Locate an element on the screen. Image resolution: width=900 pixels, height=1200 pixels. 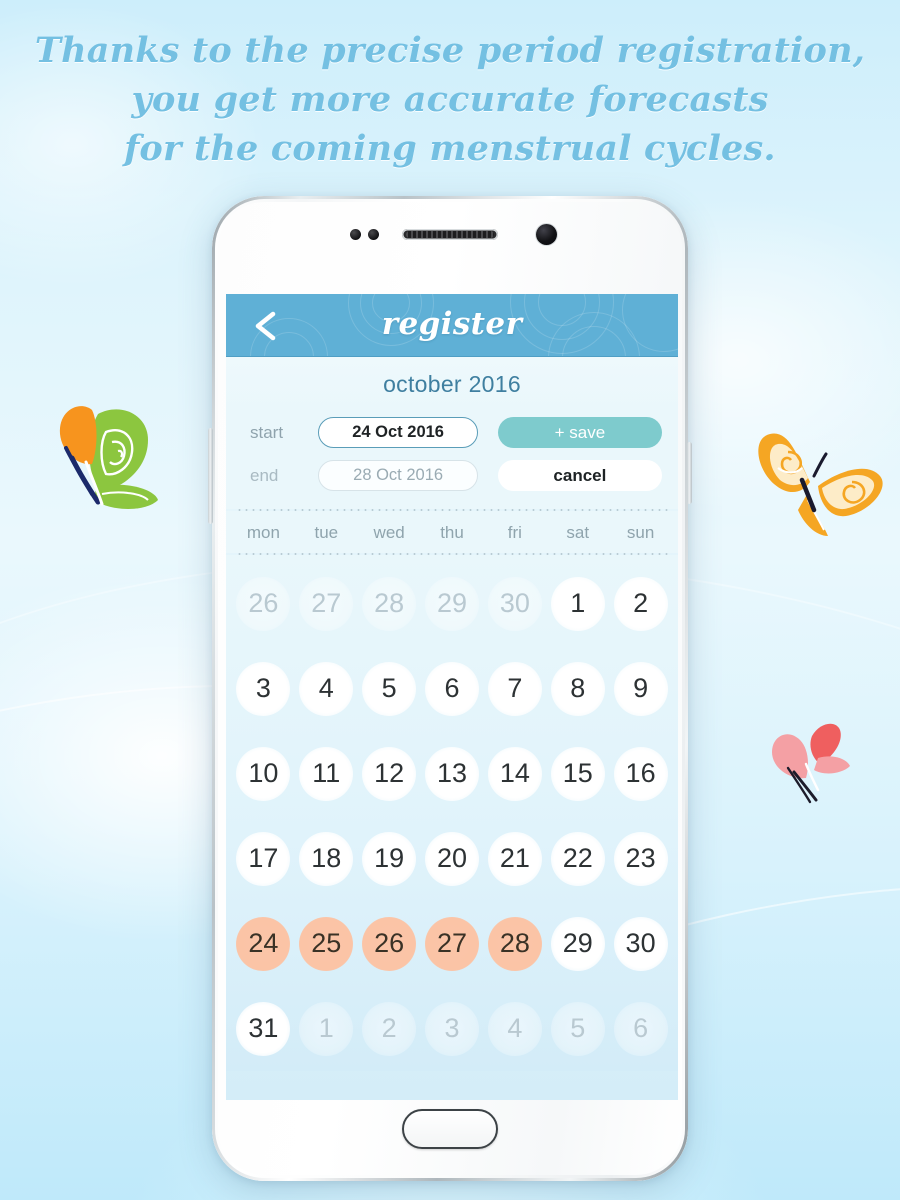
calendar-day-cell: 8 is located at coordinates (577, 688).